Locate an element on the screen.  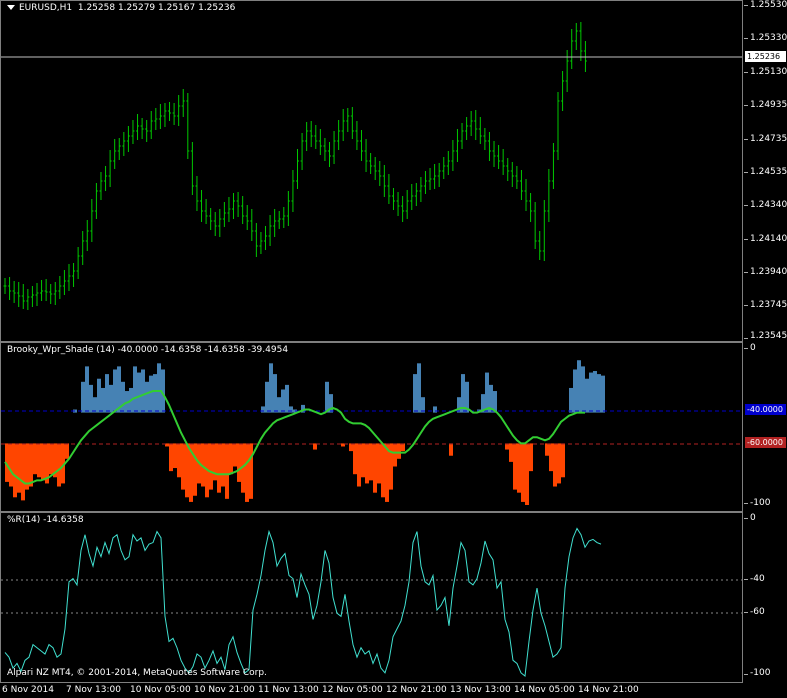
lower-level-tag: -60.0000 is located at coordinates (765, 442).